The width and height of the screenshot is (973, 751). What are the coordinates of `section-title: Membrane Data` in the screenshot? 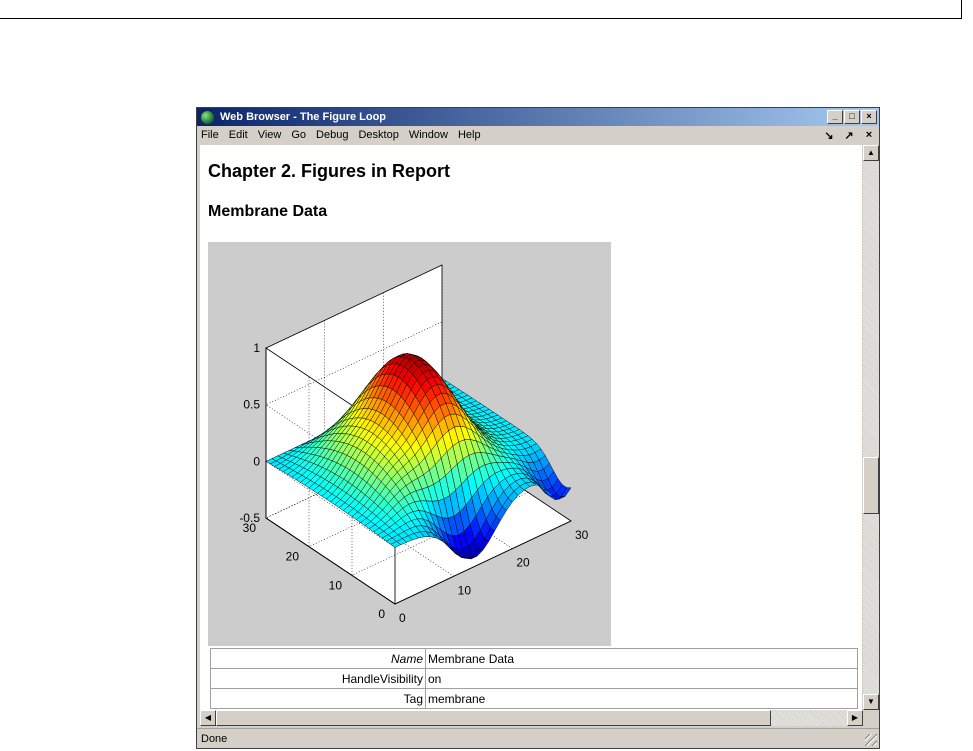 It's located at (268, 211).